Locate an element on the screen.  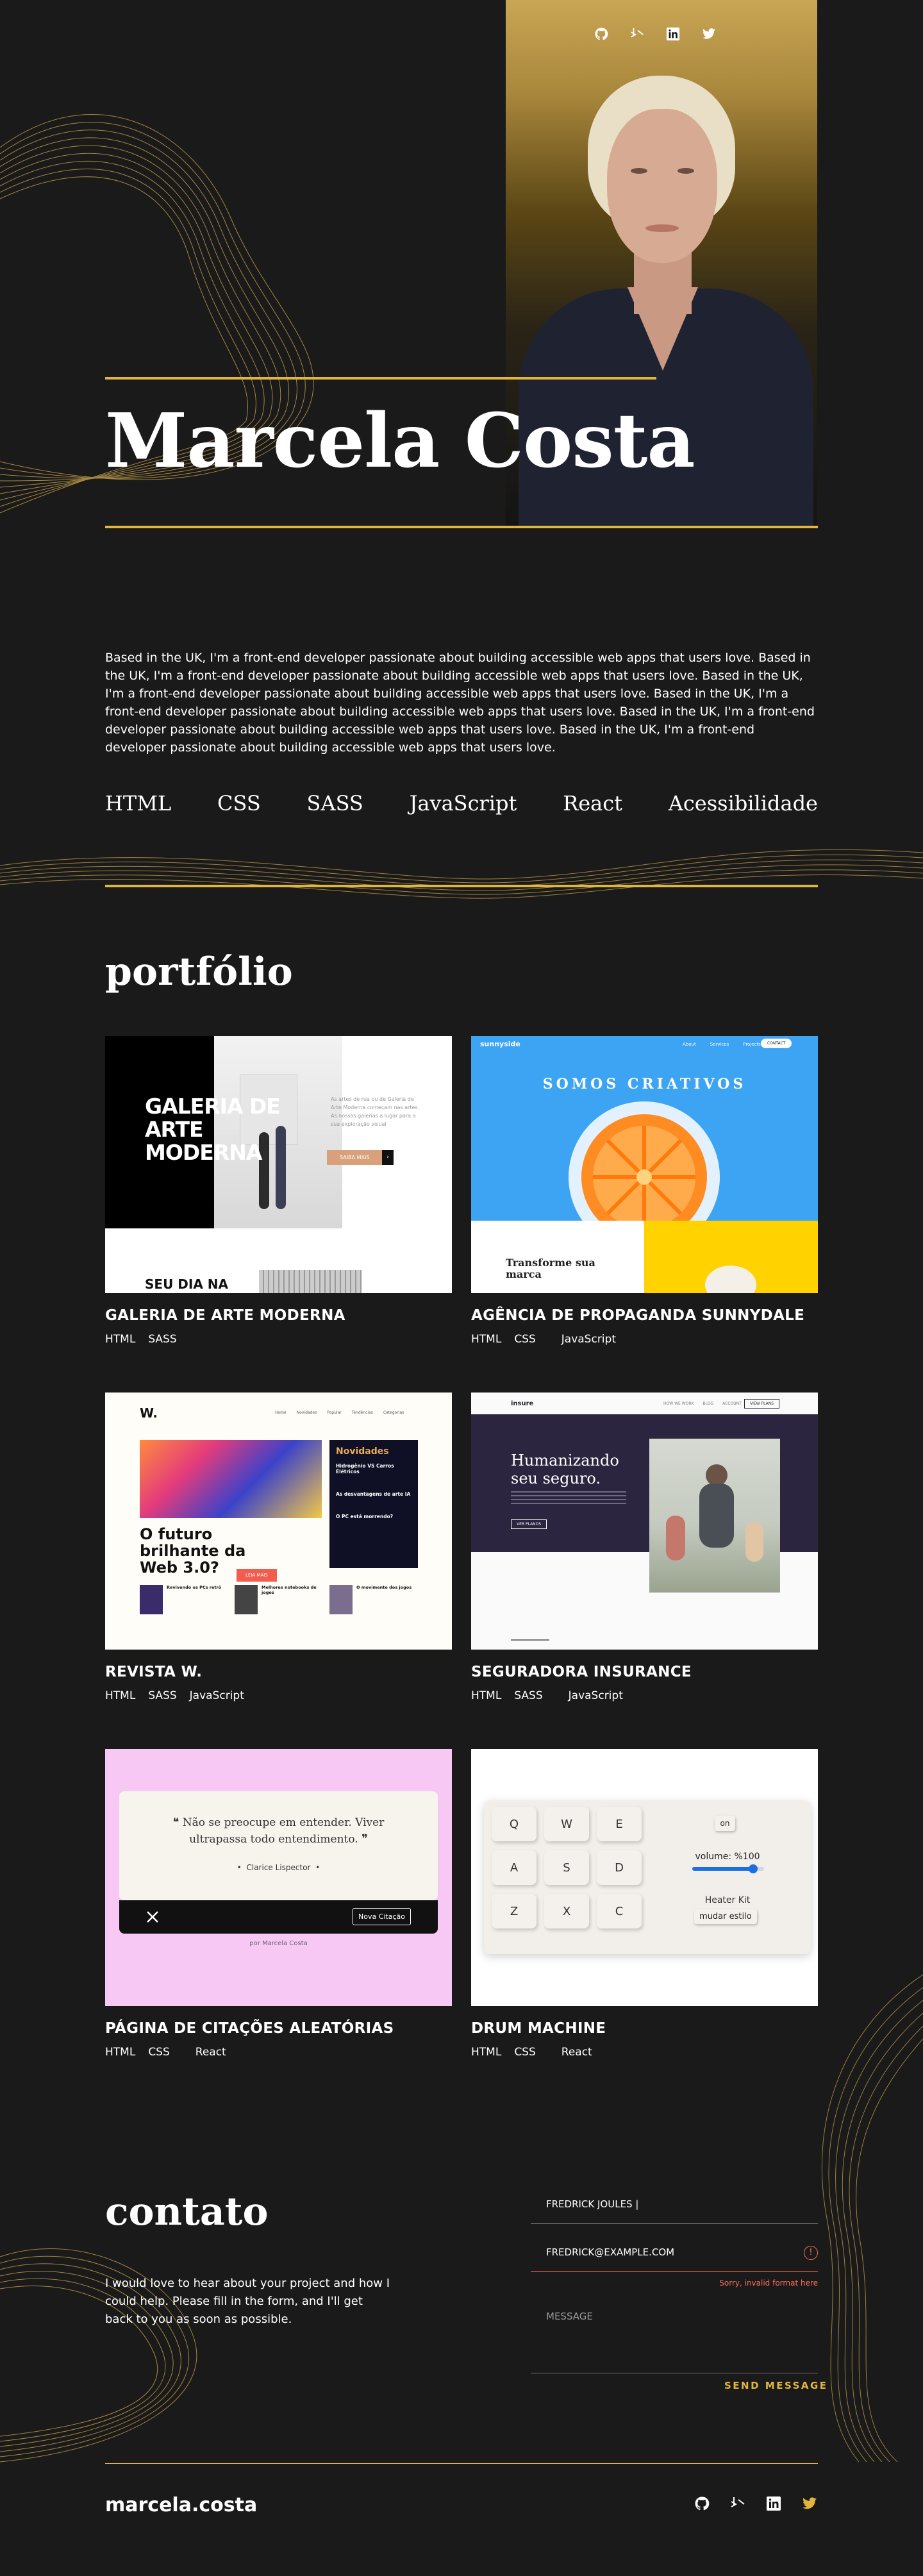
skill-item: CSS is located at coordinates (239, 803).